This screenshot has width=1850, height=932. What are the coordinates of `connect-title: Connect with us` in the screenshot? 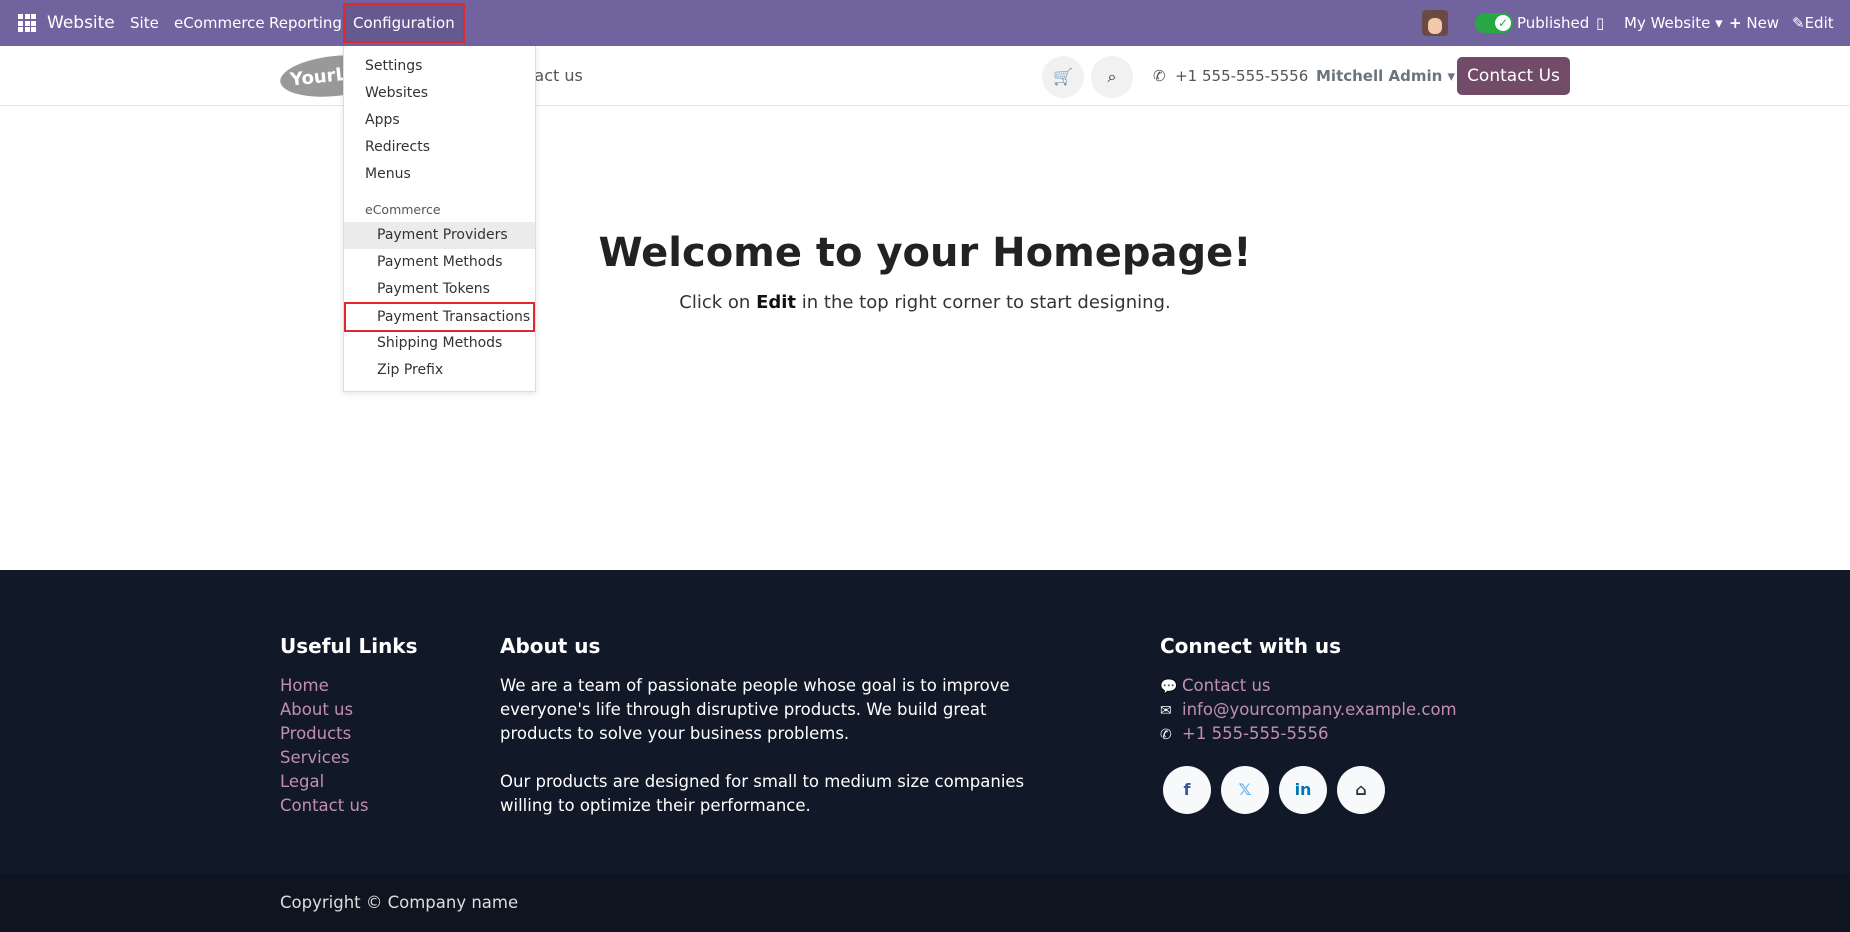 It's located at (1251, 646).